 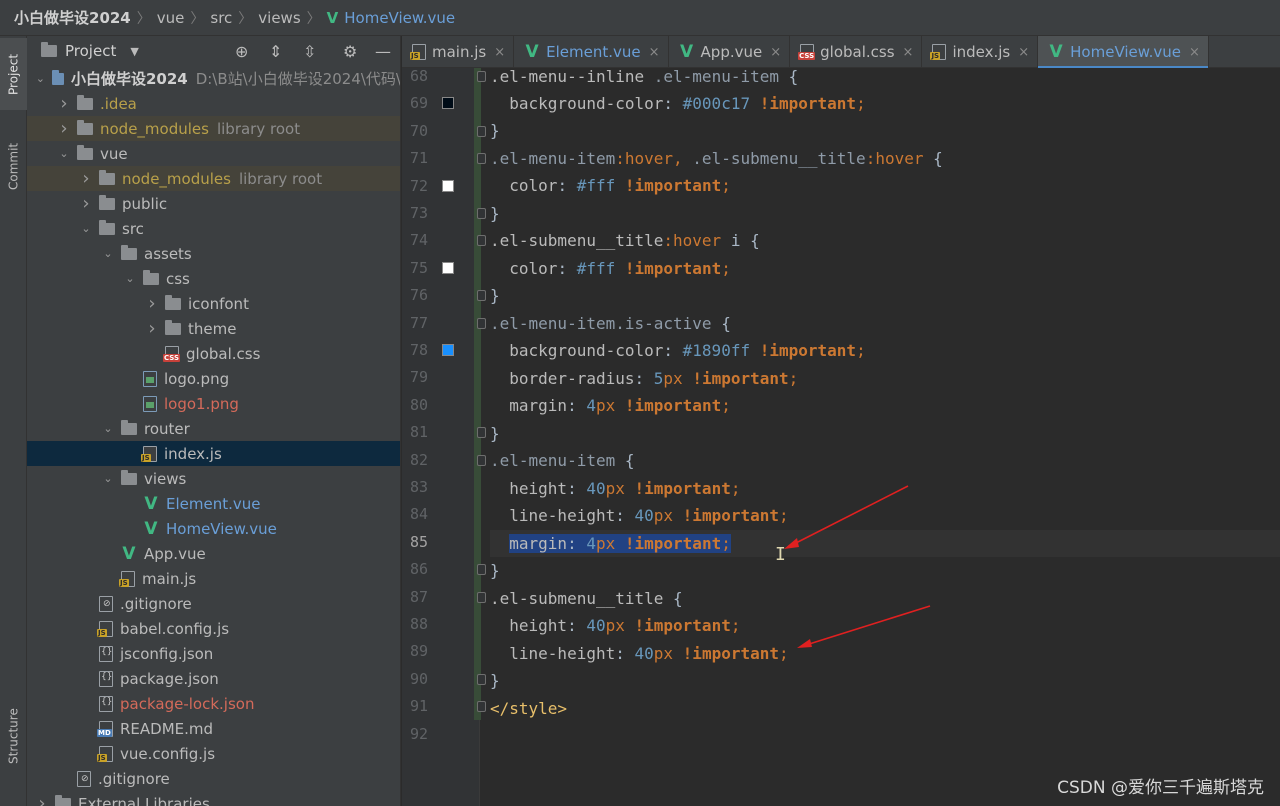 I want to click on tree-item: ›logo1.png, so click(x=213, y=403).